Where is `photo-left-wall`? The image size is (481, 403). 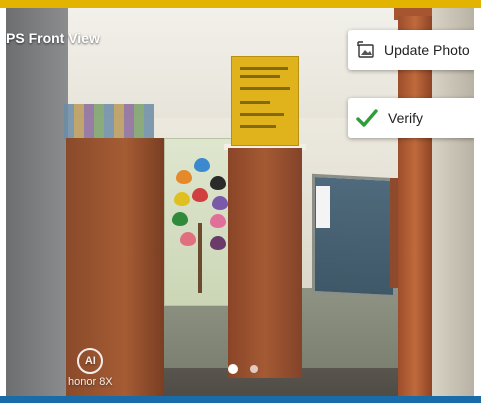
photo-left-wall is located at coordinates (37, 202).